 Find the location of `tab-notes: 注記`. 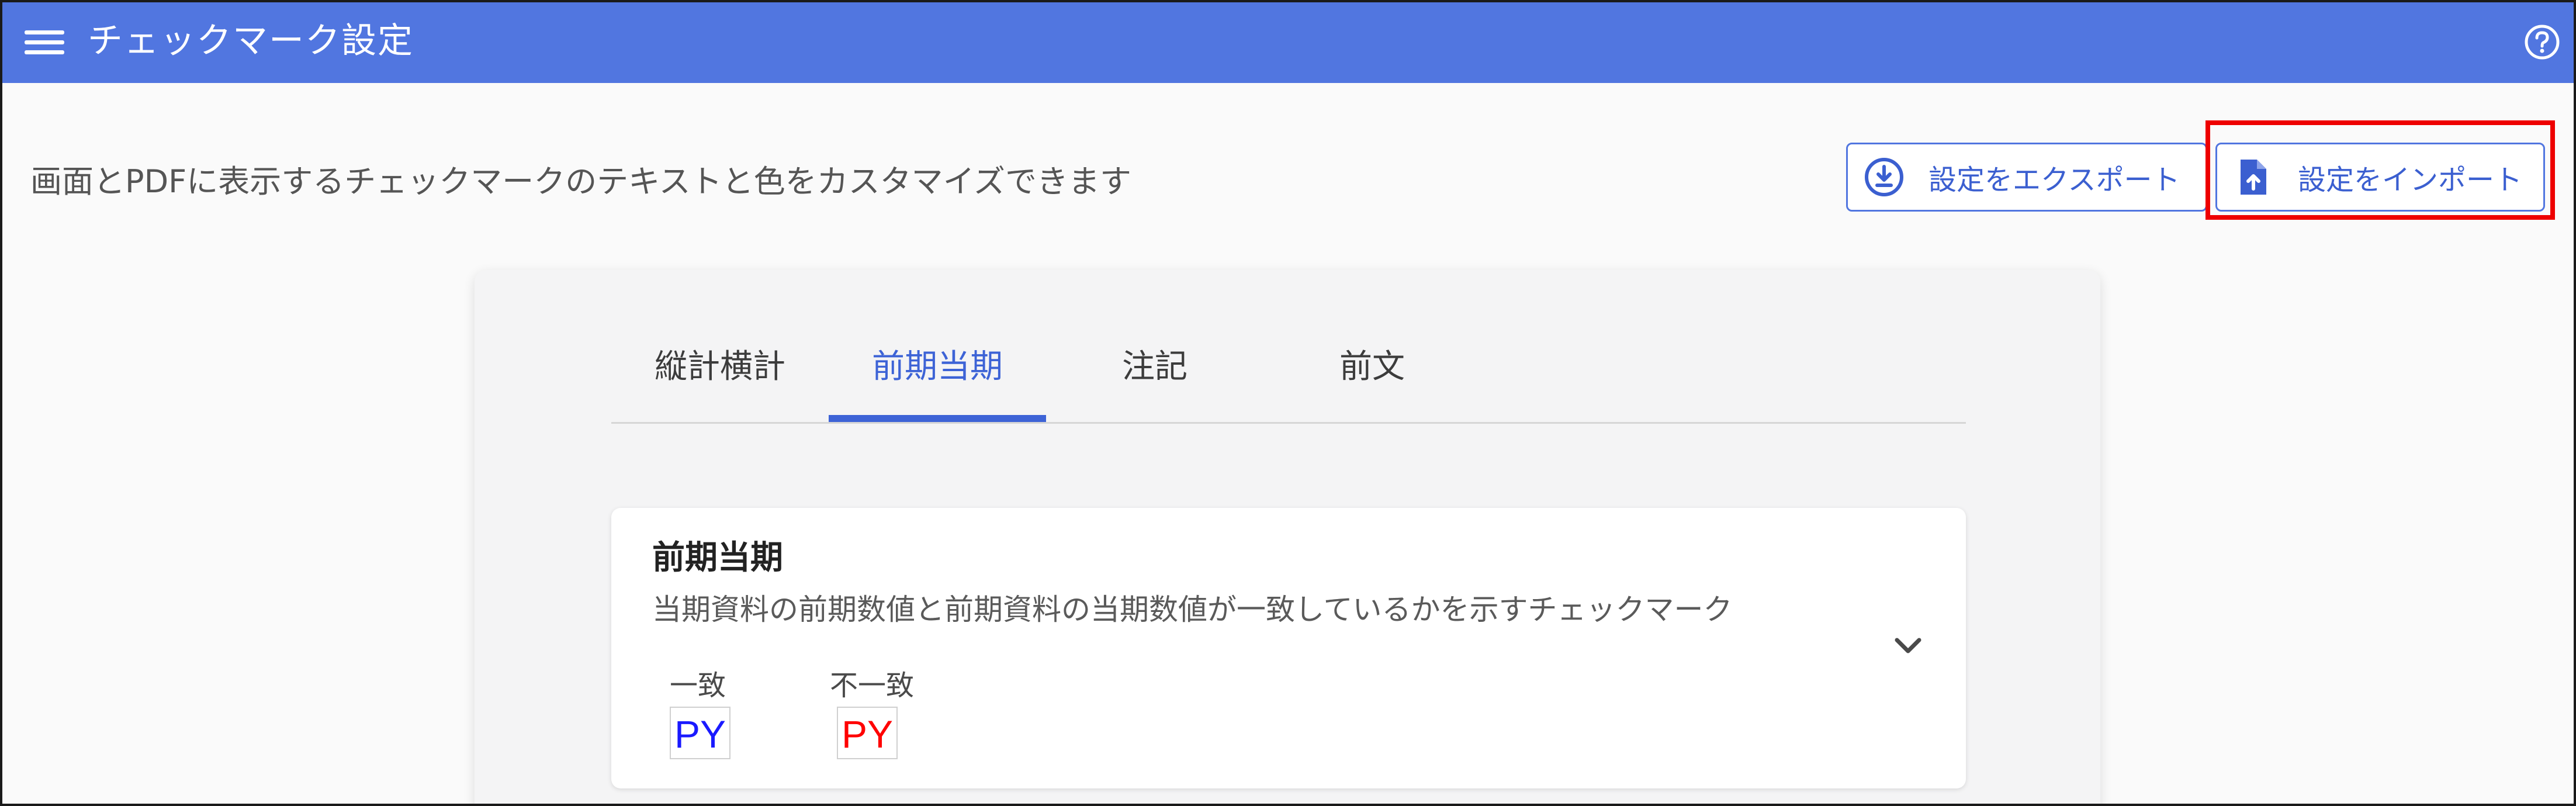

tab-notes: 注記 is located at coordinates (1154, 375).